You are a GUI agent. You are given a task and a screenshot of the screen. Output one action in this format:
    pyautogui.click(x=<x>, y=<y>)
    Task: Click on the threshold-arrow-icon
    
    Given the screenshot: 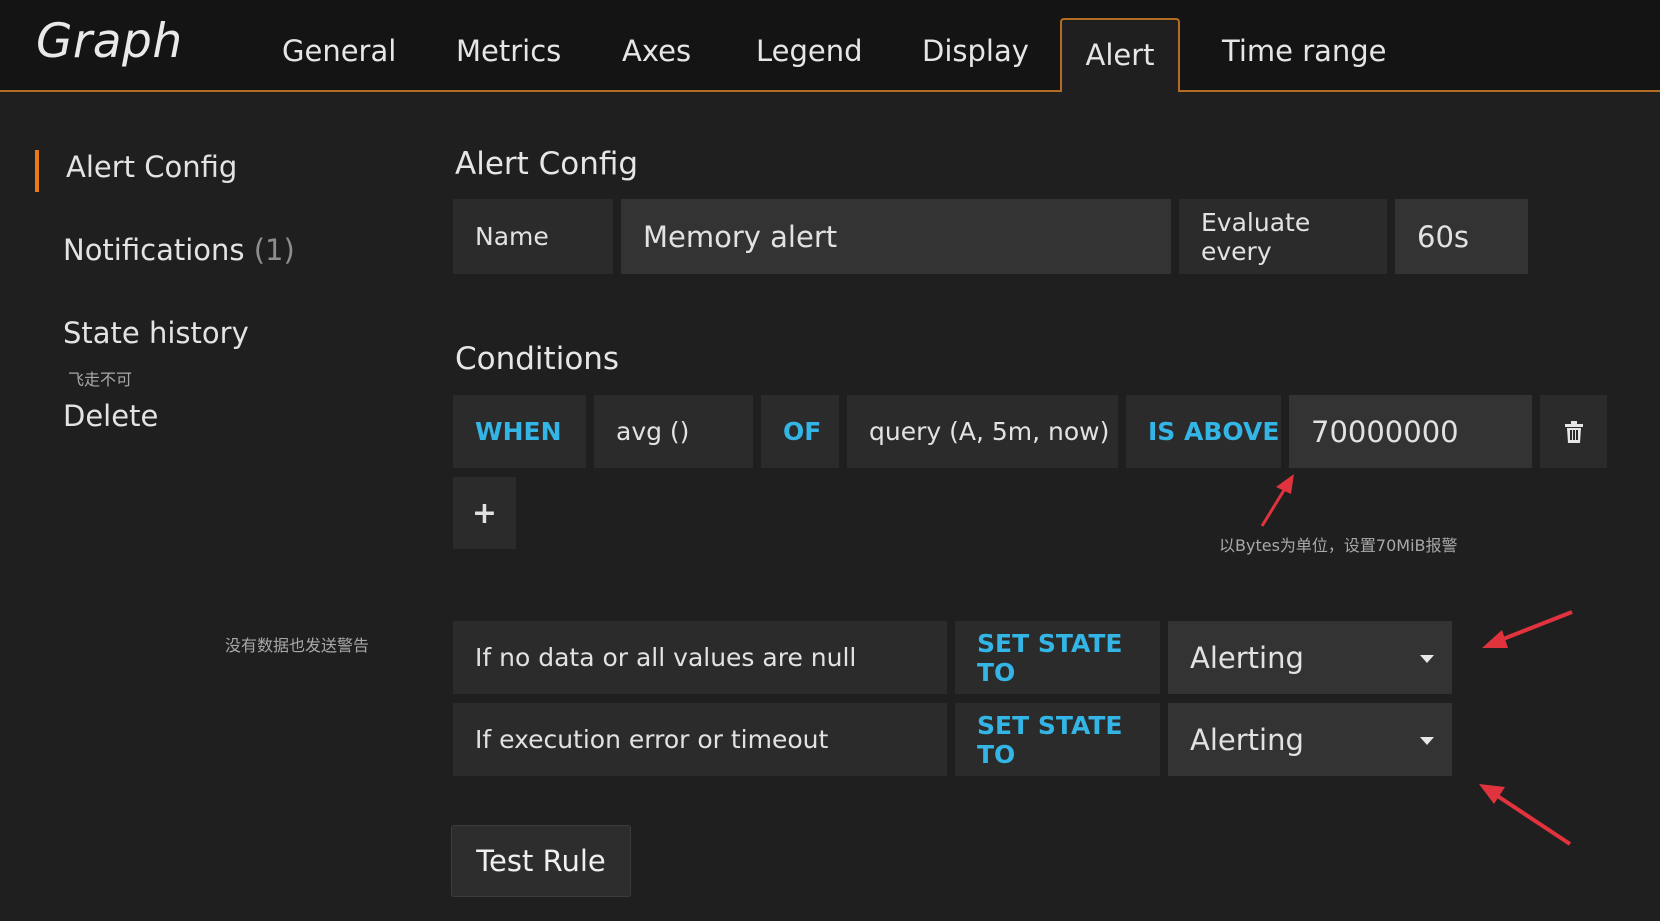 What is the action you would take?
    pyautogui.click(x=1277, y=500)
    